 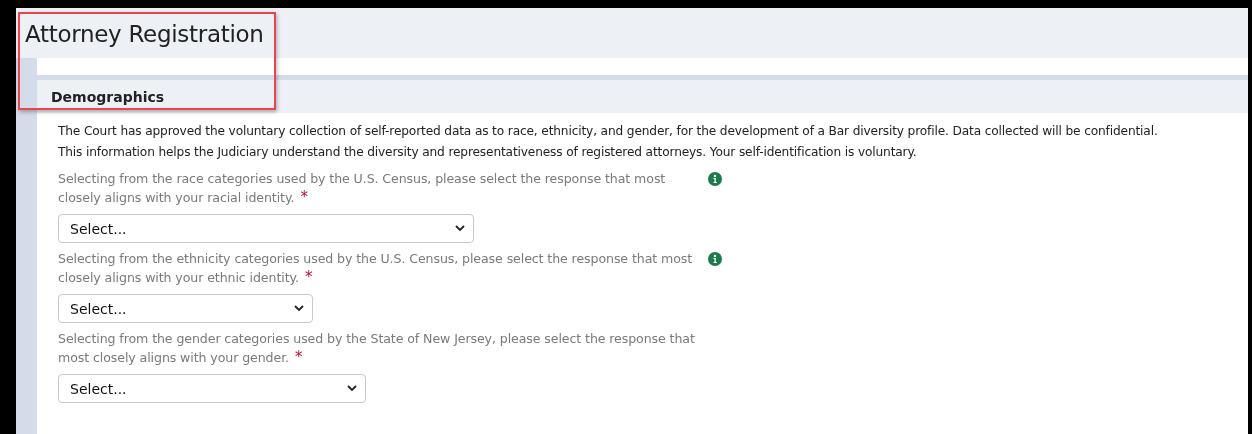 What do you see at coordinates (144, 34) in the screenshot?
I see `page-title: Attorney Registration` at bounding box center [144, 34].